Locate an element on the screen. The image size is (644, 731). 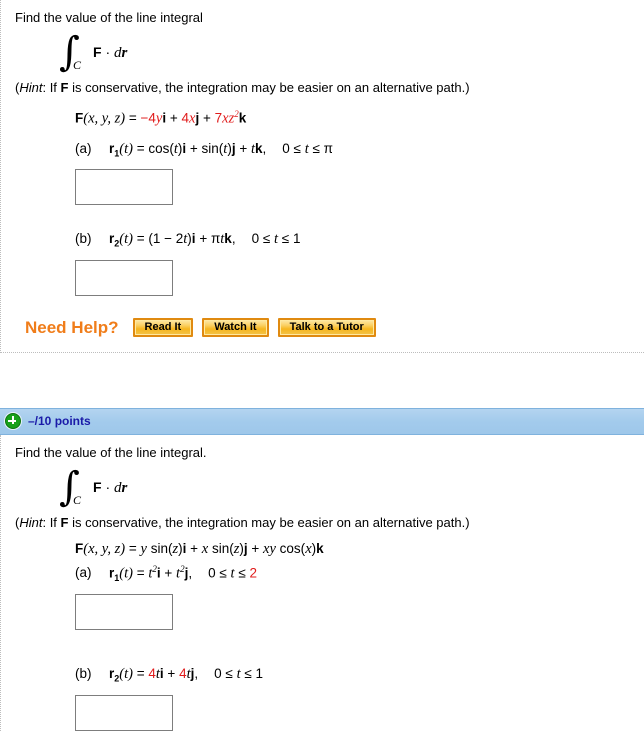
problem-2-integral: ∫ C F · dr is located at coordinates (351, 488).